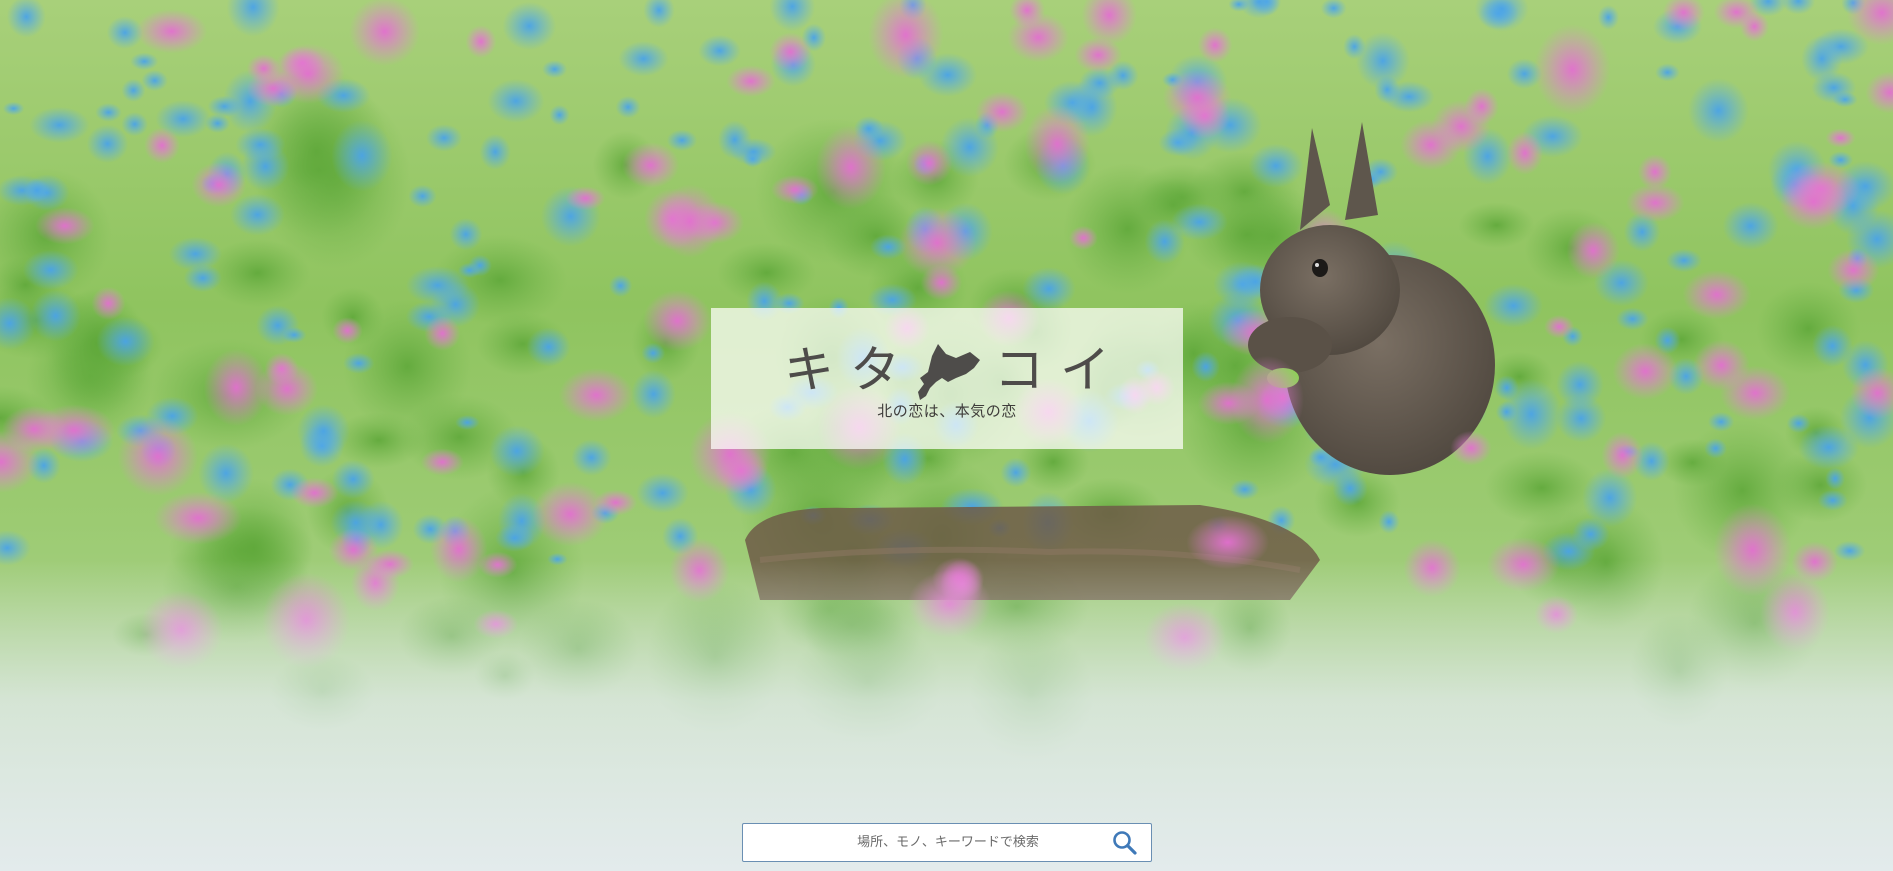 The image size is (1893, 871). Describe the element at coordinates (1019, 370) in the screenshot. I see `logo-char-ko: コ` at that location.